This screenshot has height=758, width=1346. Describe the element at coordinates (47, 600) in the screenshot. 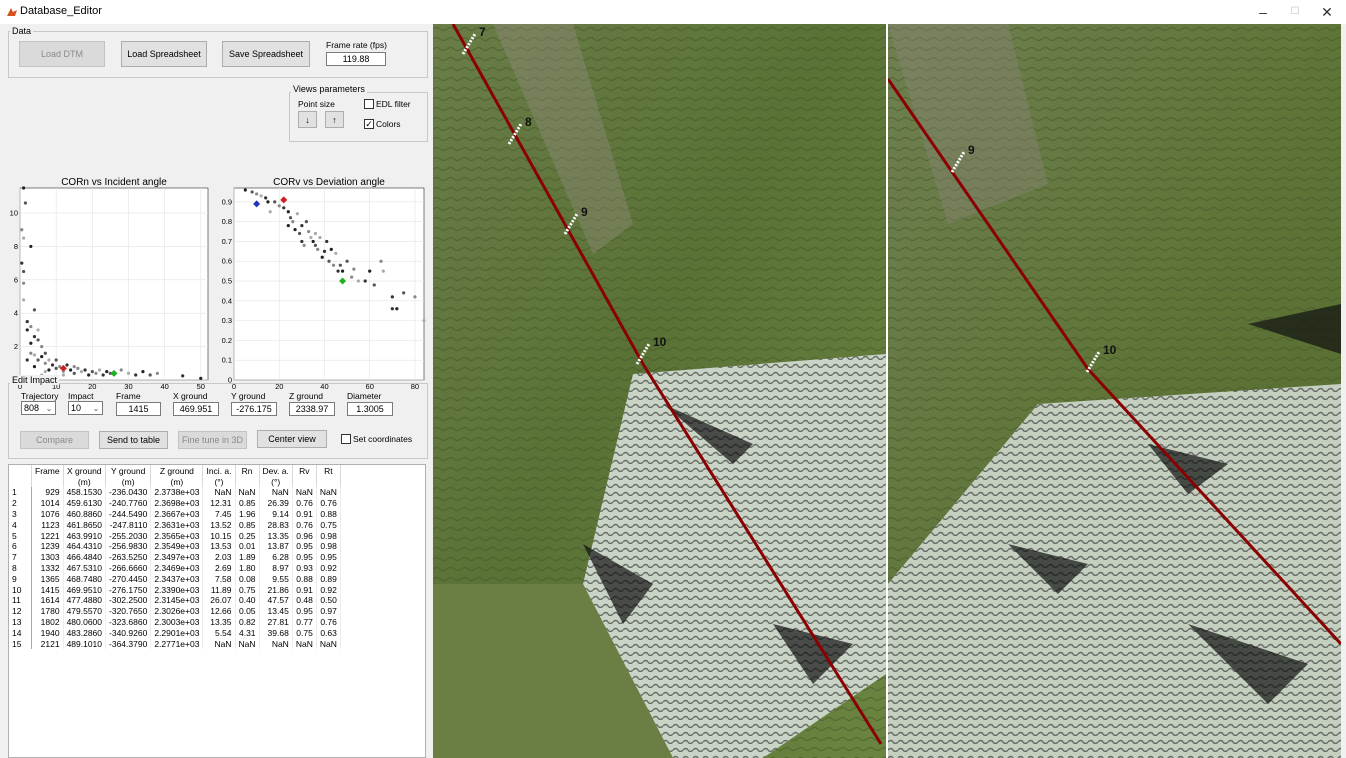

I see `table-cell: 1614` at that location.